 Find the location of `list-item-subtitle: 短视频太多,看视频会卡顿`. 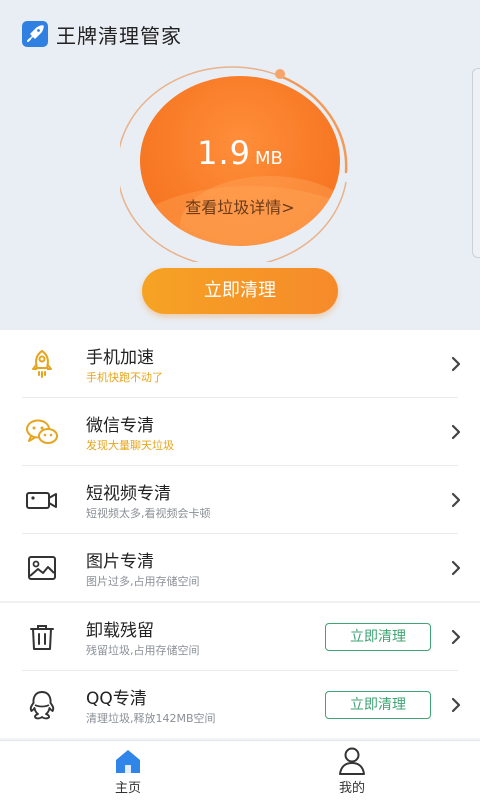

list-item-subtitle: 短视频太多,看视频会卡顿 is located at coordinates (148, 513).